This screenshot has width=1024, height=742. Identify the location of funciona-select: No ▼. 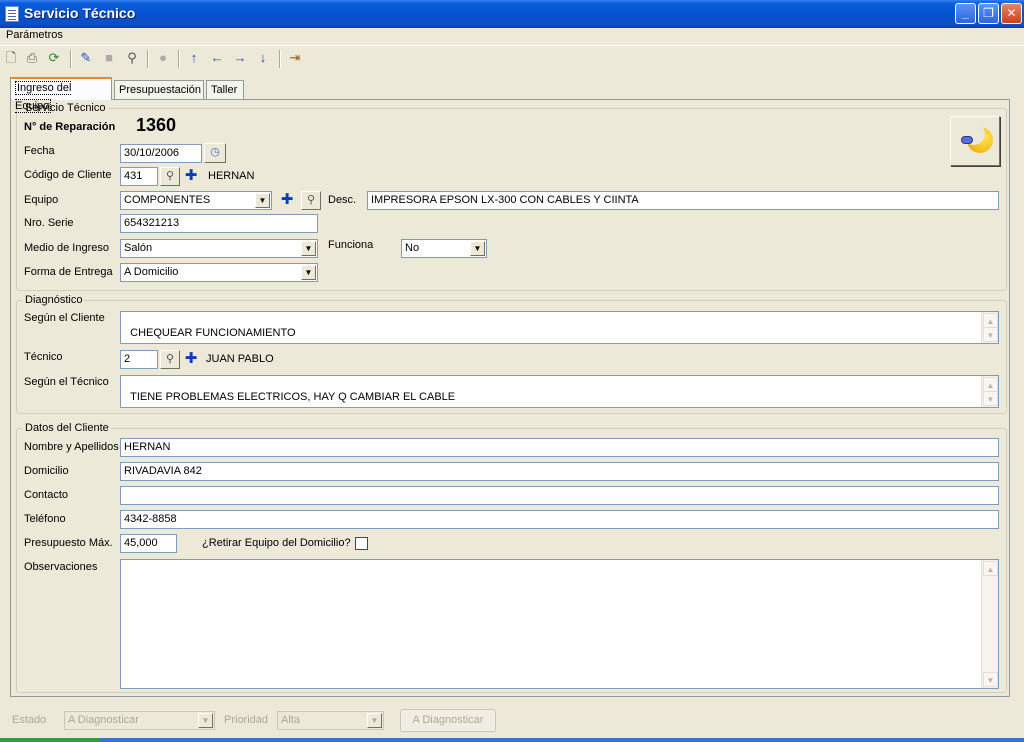
(444, 248).